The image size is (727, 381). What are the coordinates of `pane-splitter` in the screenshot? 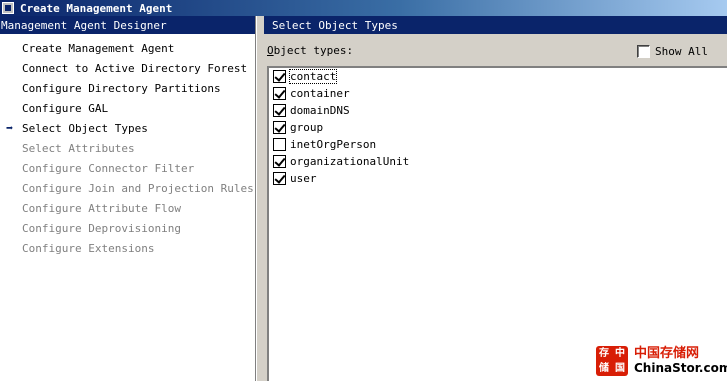 It's located at (260, 198).